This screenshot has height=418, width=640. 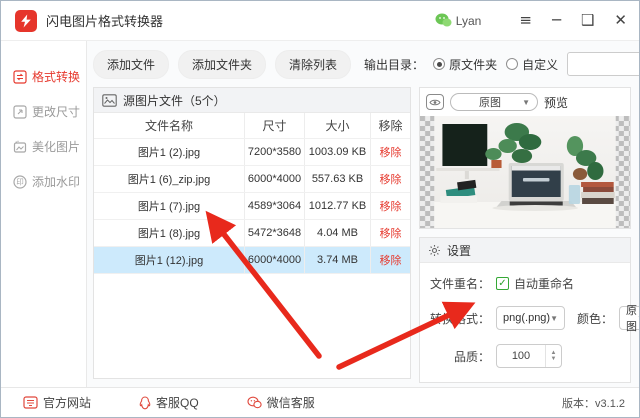 What do you see at coordinates (540, 64) in the screenshot?
I see `radio-custom-label: 自定义` at bounding box center [540, 64].